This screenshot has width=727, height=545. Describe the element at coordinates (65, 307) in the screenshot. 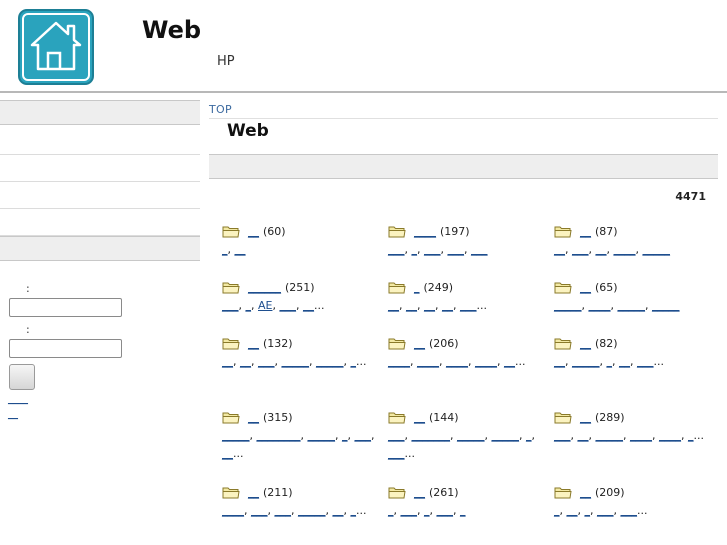

I see `login-id-input` at that location.